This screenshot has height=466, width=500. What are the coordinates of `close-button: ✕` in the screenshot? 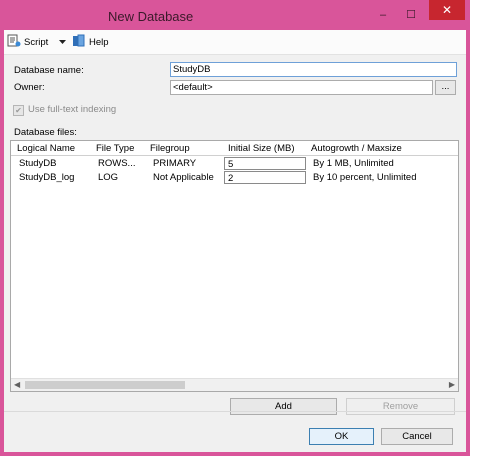 It's located at (447, 10).